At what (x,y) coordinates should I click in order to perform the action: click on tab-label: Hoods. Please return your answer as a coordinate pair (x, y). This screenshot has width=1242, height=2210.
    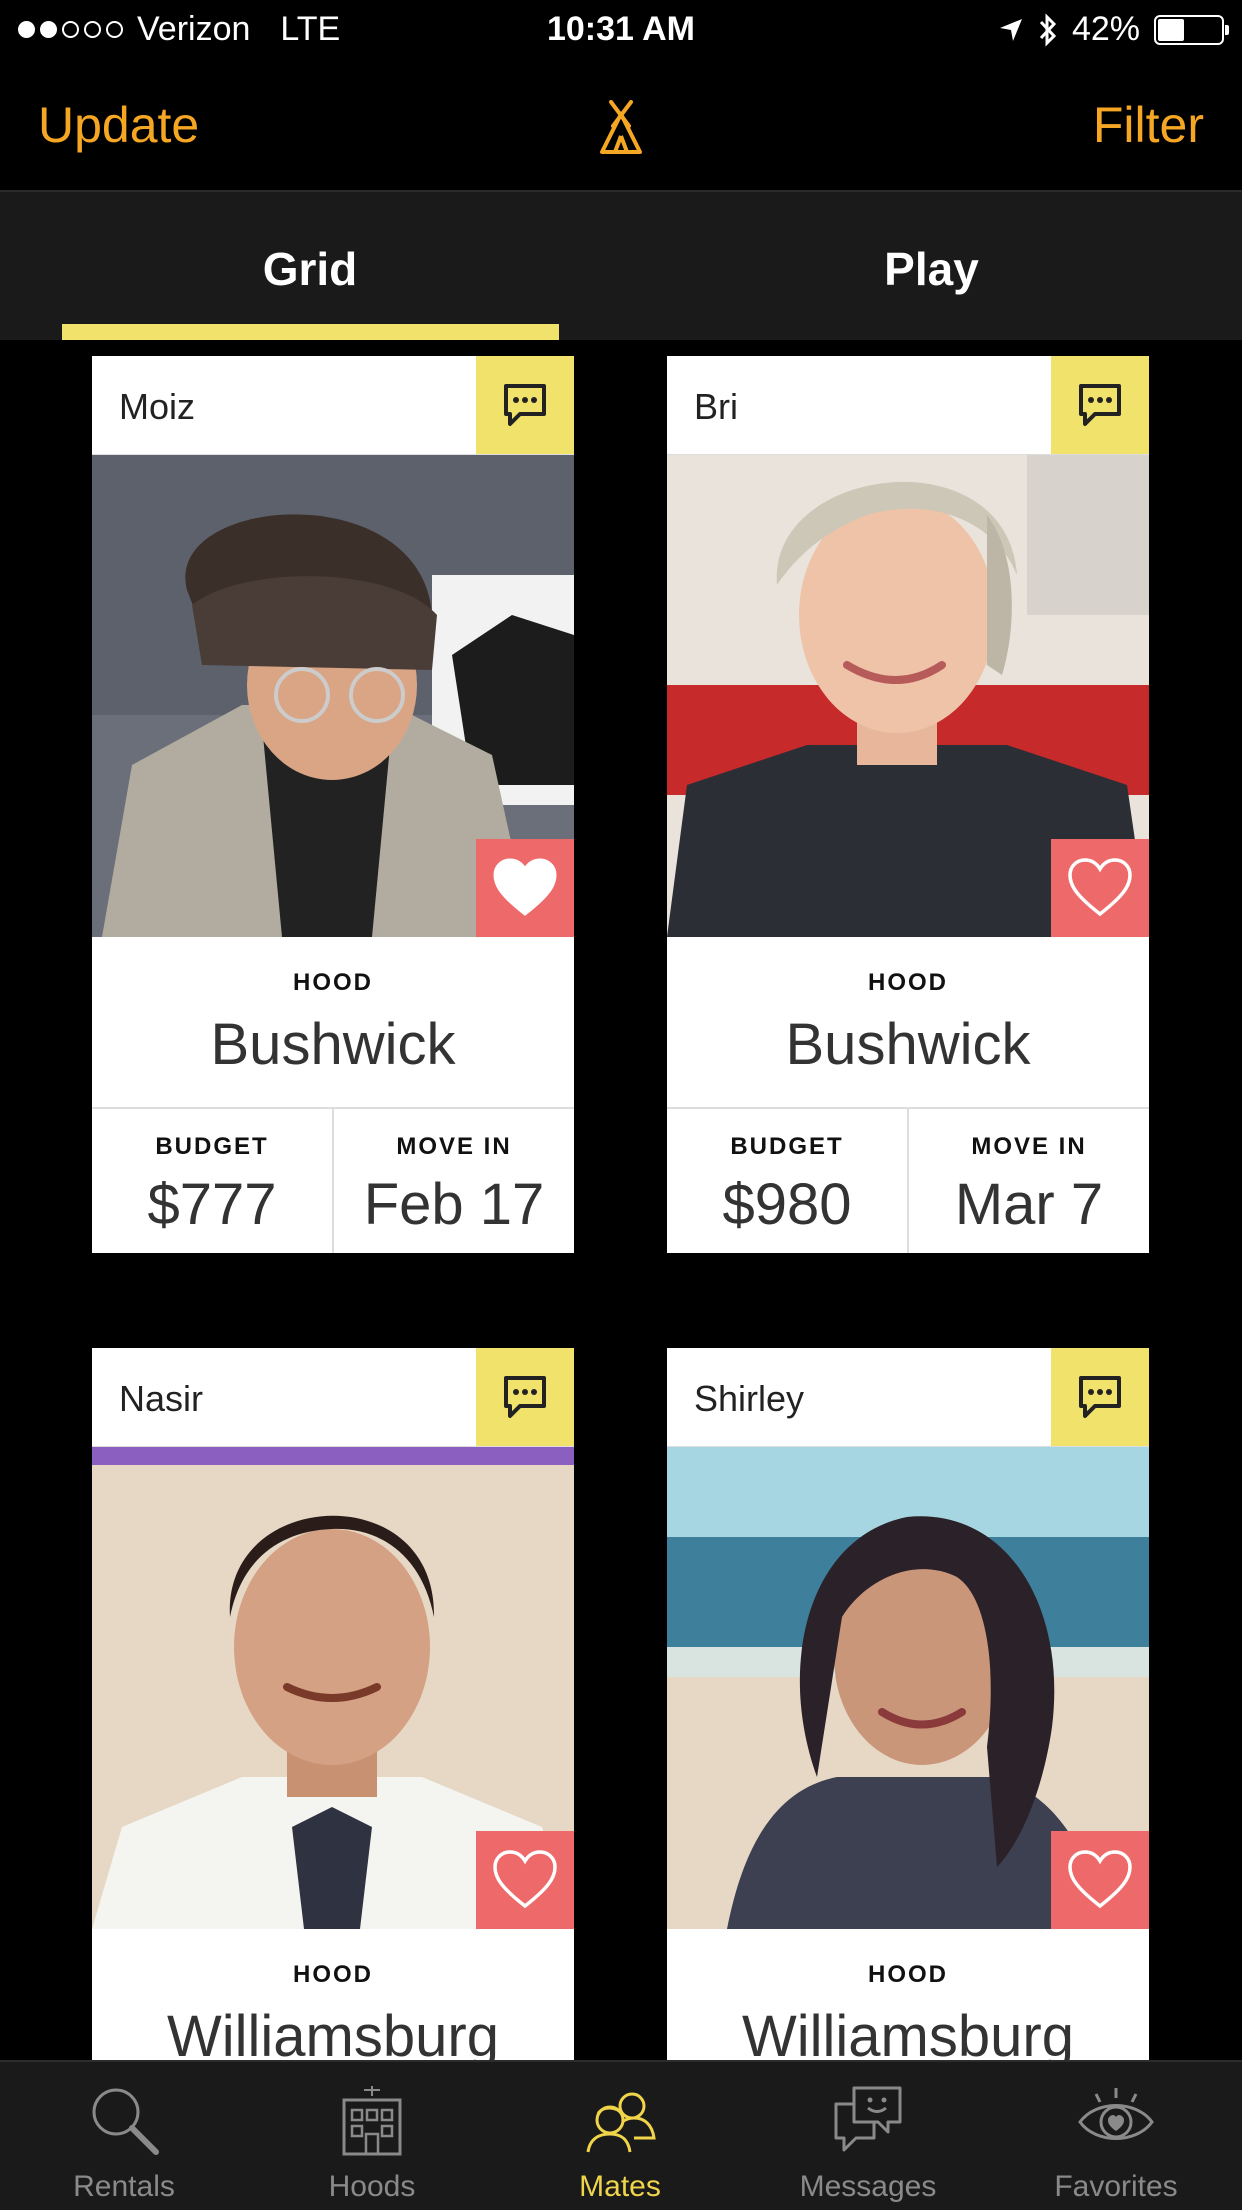
    Looking at the image, I should click on (372, 2186).